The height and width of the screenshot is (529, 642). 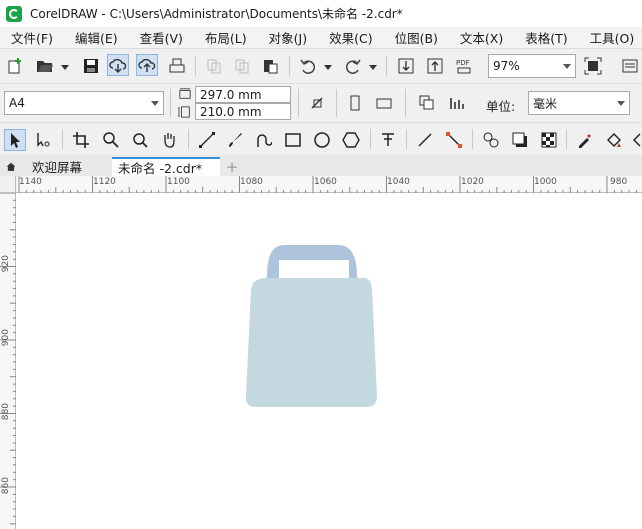 I want to click on landscape-icon, so click(x=384, y=103).